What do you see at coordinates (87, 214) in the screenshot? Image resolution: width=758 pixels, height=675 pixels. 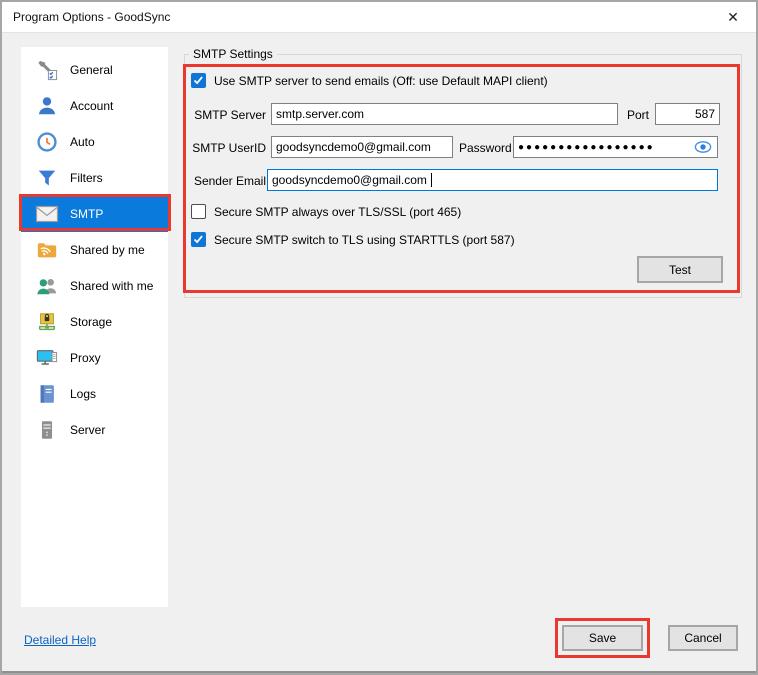 I see `sidebar-item-label: SMTP` at bounding box center [87, 214].